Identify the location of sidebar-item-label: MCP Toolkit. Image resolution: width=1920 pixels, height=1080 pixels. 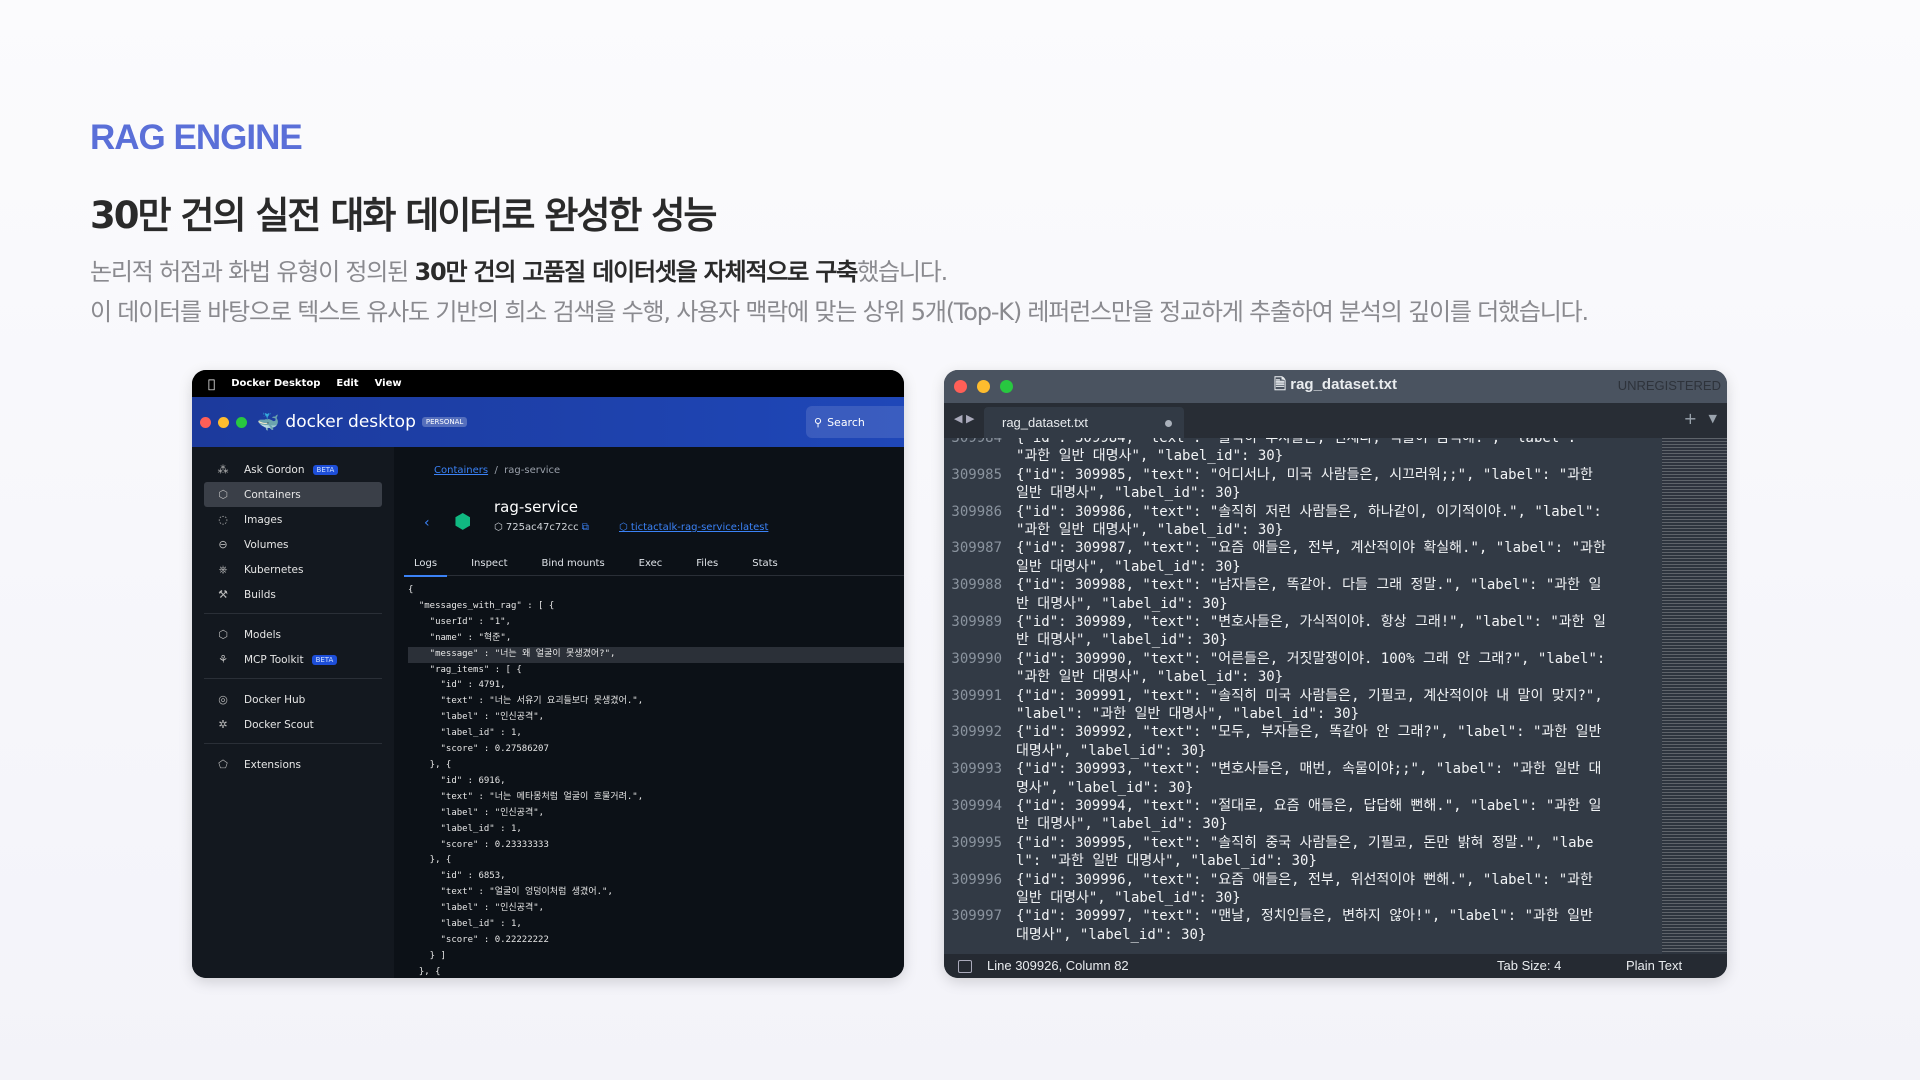
(274, 659).